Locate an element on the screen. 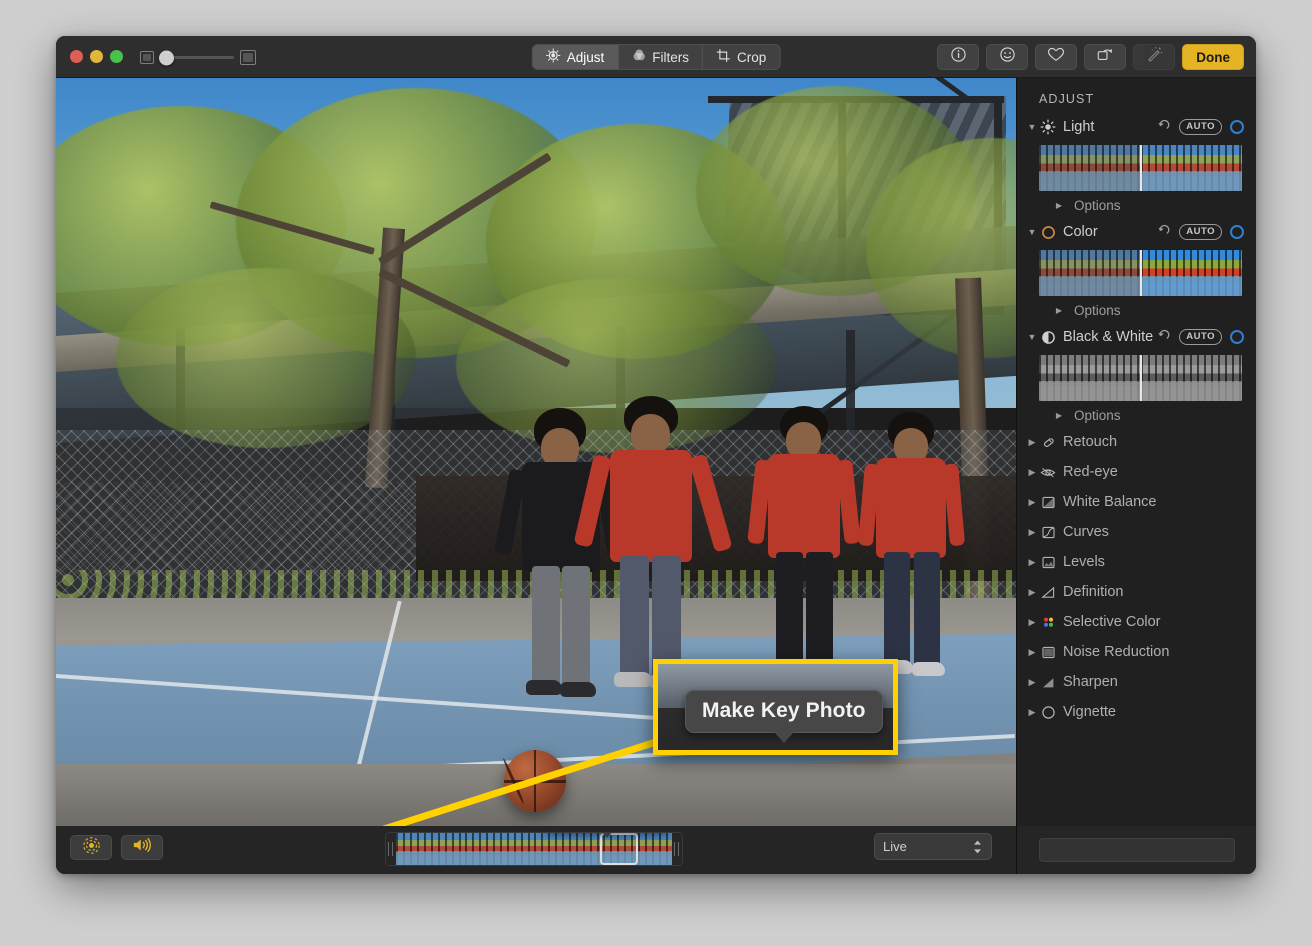  auto-badge-light: AUTO is located at coordinates (1200, 127).